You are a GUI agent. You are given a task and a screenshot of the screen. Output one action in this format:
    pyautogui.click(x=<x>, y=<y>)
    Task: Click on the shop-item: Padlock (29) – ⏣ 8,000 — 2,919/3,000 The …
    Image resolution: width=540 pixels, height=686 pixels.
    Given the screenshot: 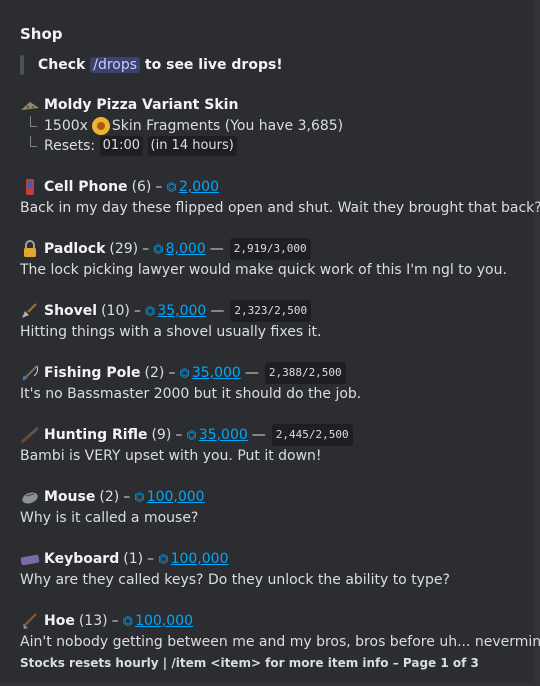 What is the action you would take?
    pyautogui.click(x=270, y=259)
    